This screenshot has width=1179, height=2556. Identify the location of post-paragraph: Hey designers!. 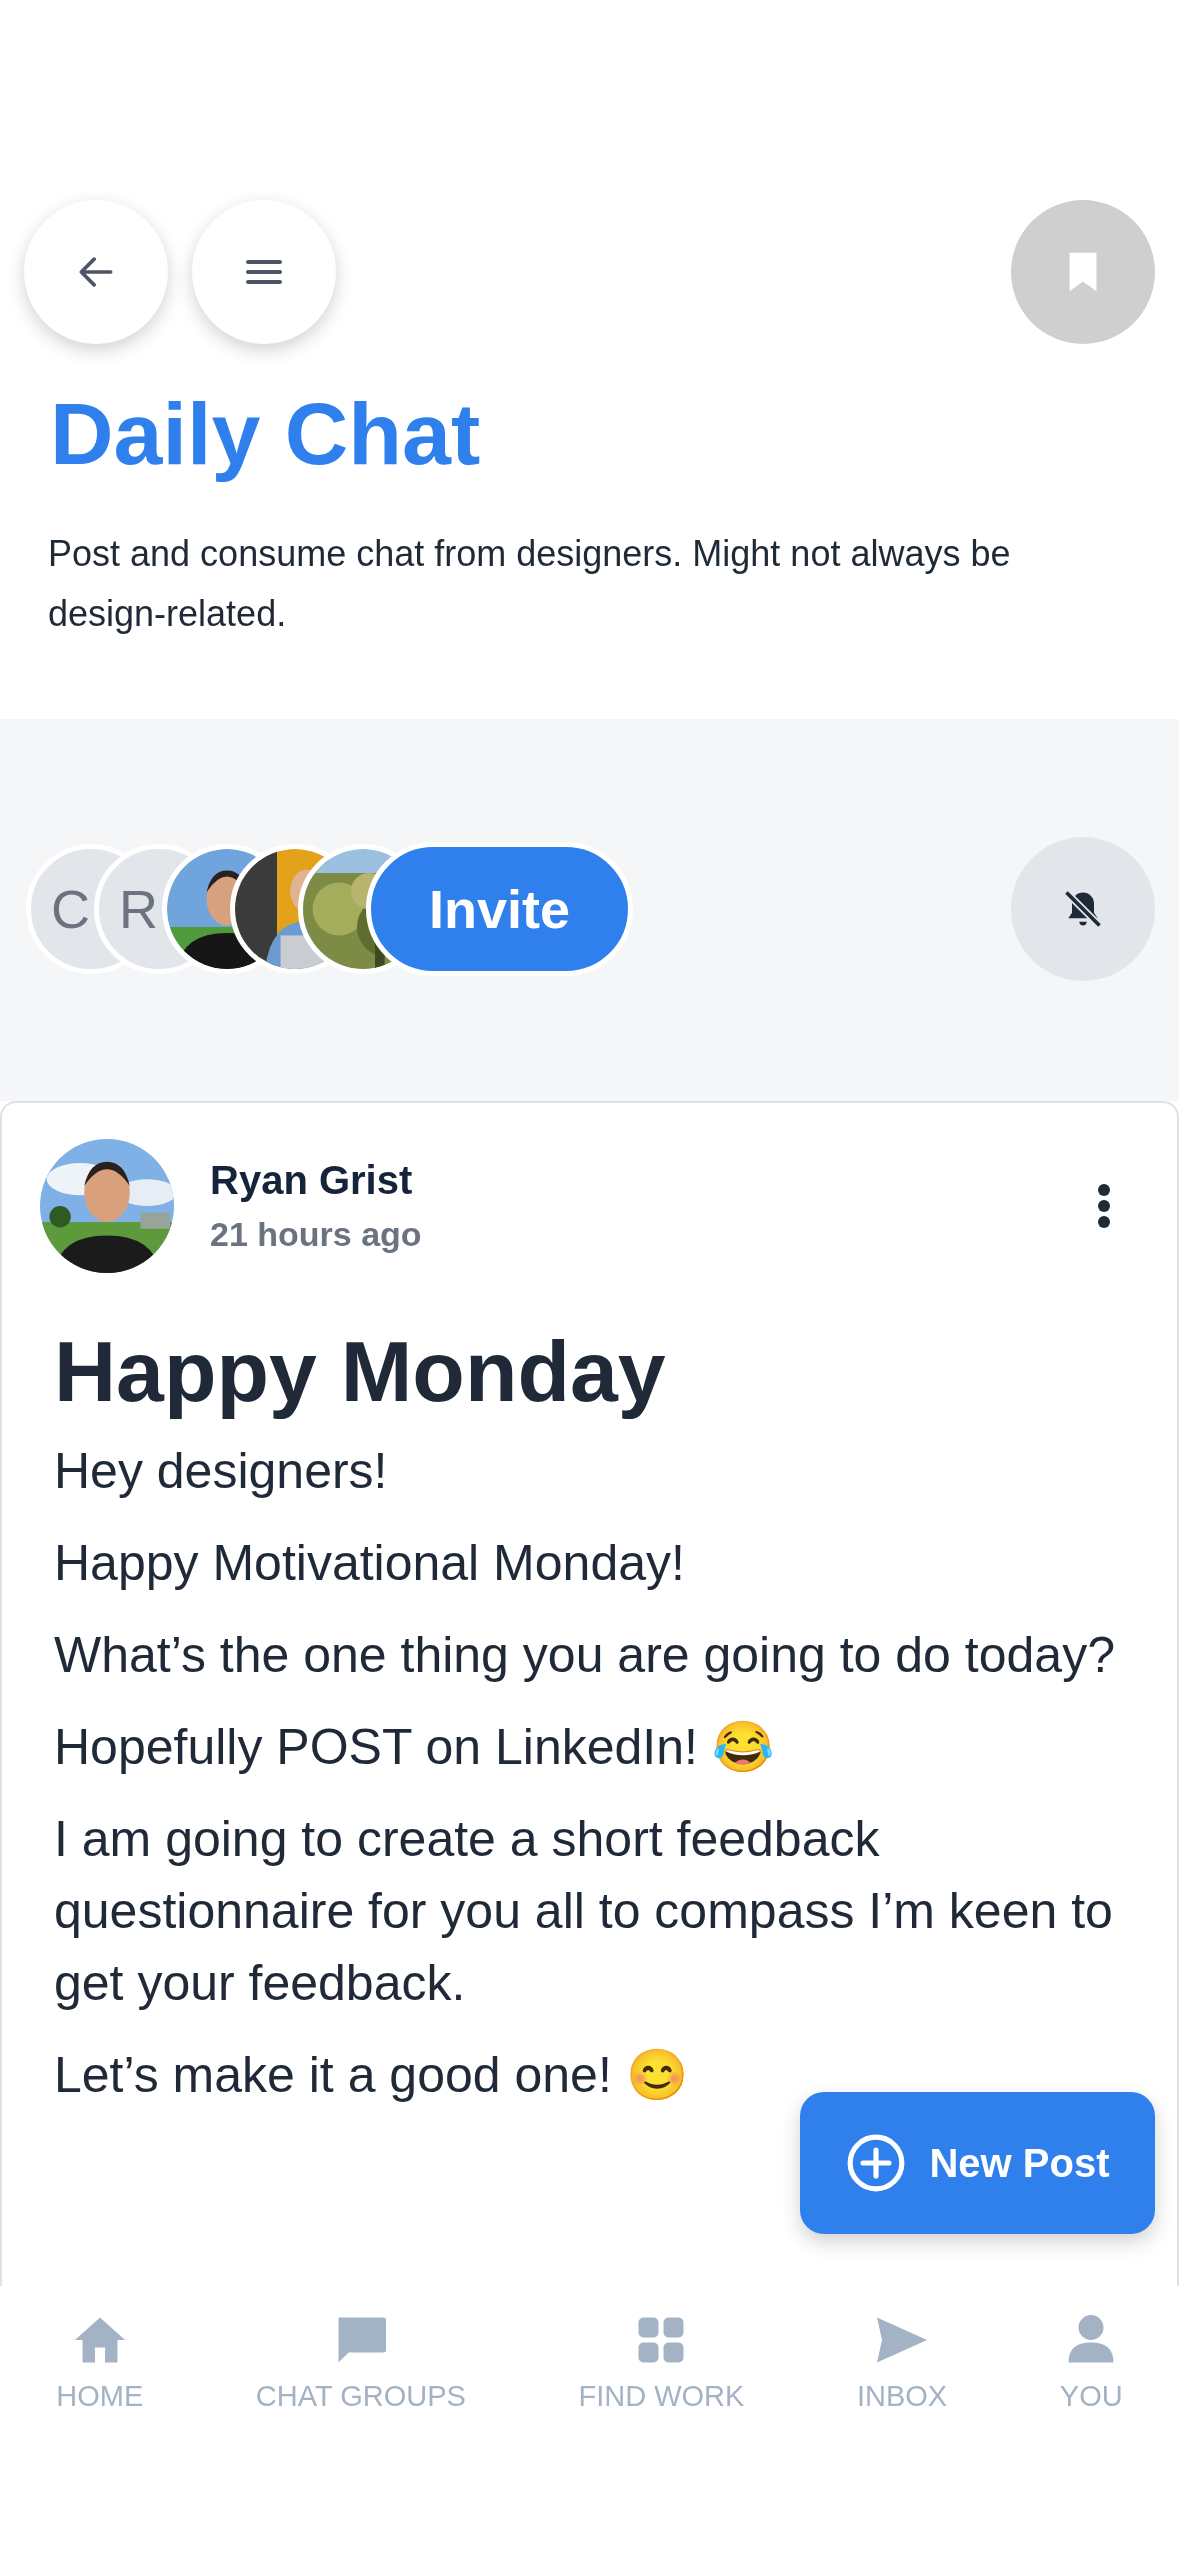
(221, 1471).